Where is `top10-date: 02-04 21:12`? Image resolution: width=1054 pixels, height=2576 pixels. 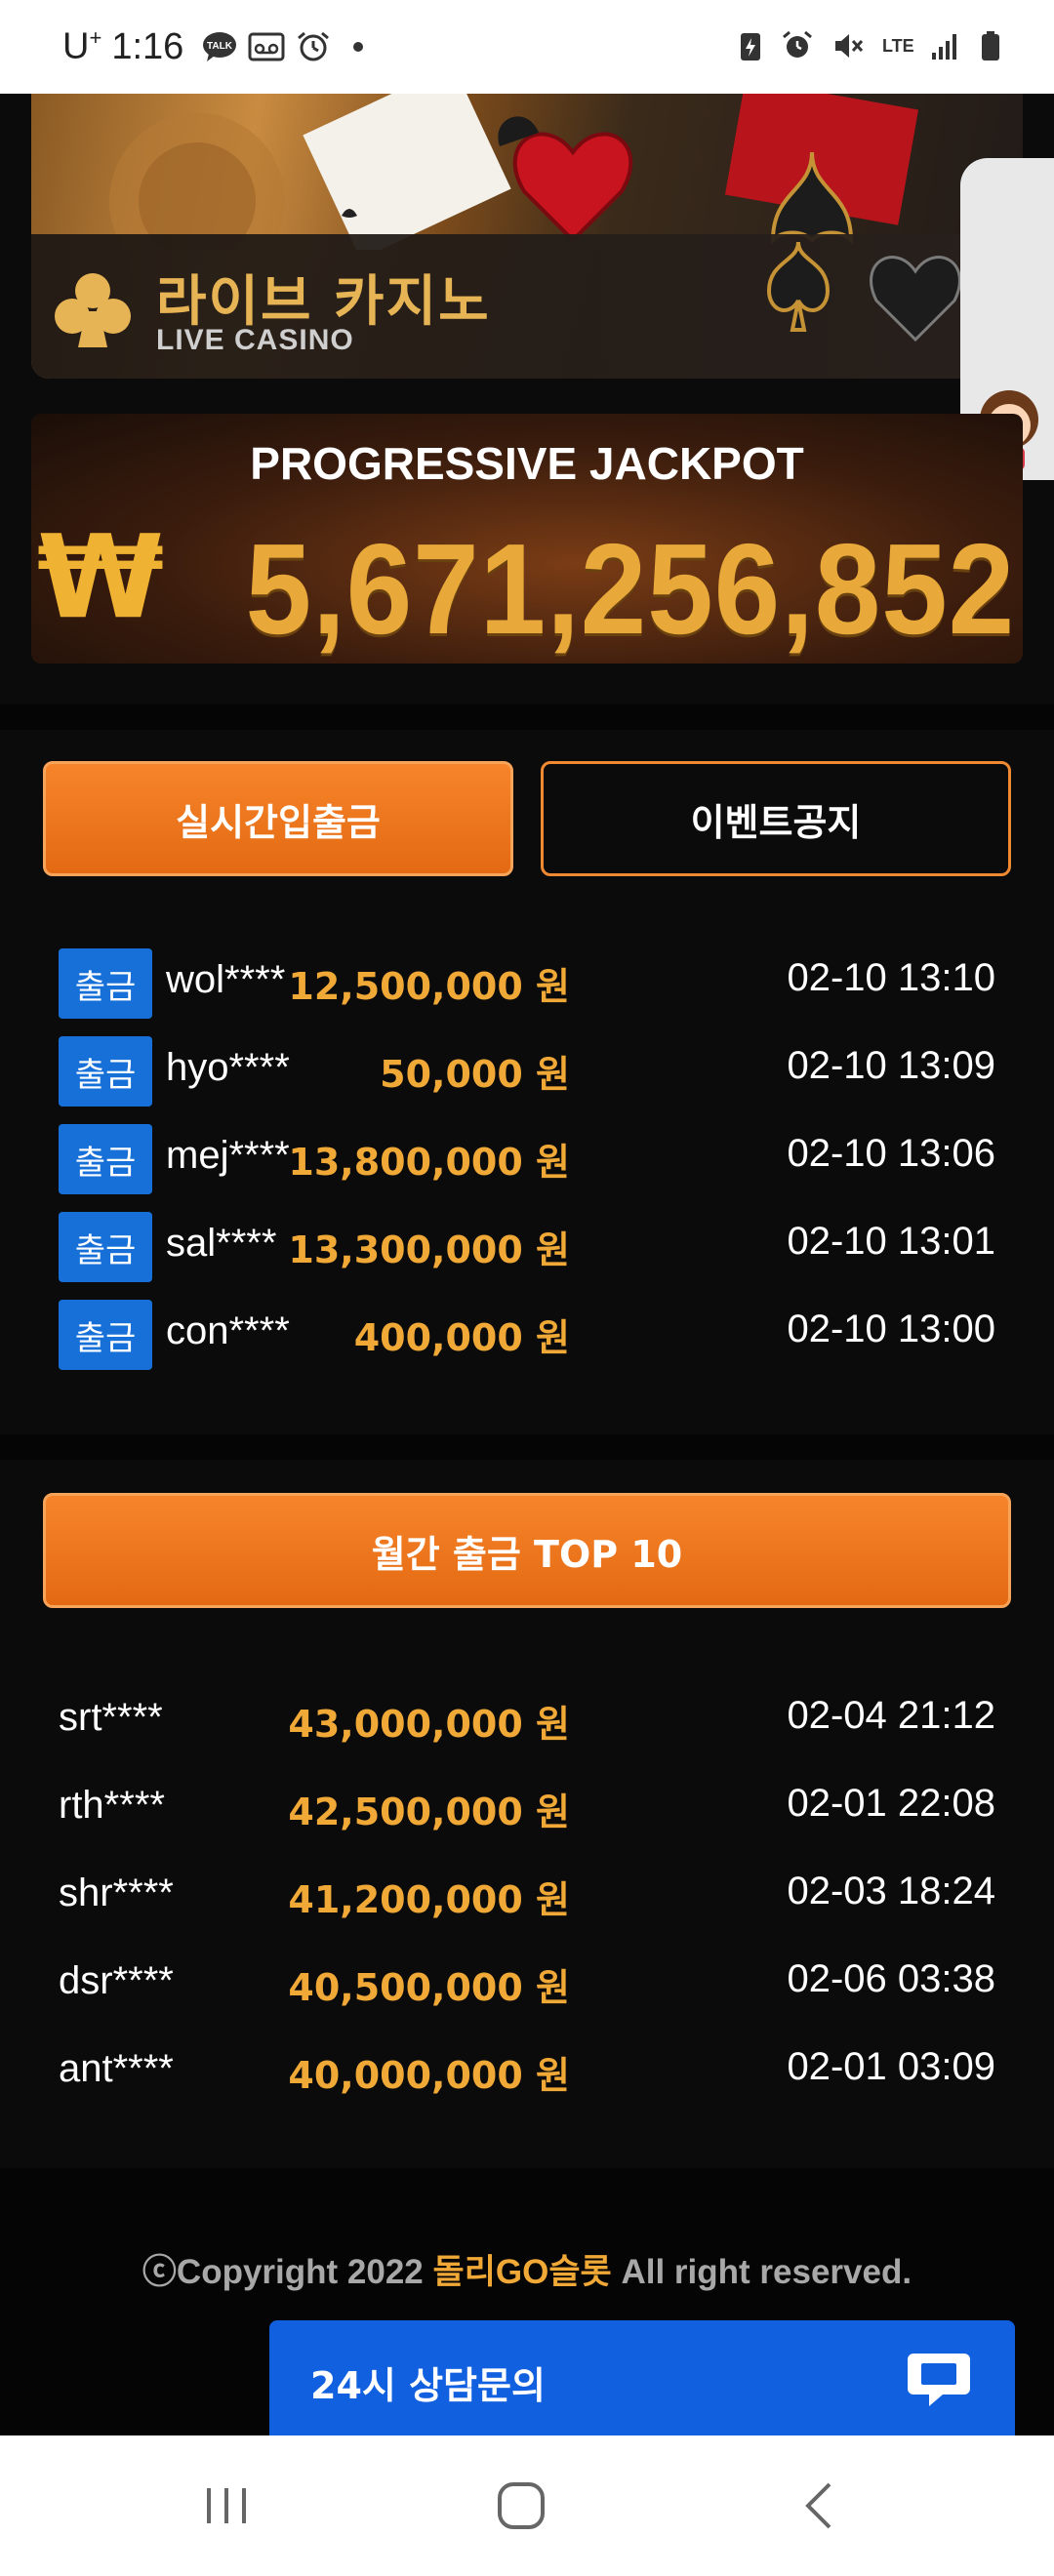 top10-date: 02-04 21:12 is located at coordinates (891, 1715).